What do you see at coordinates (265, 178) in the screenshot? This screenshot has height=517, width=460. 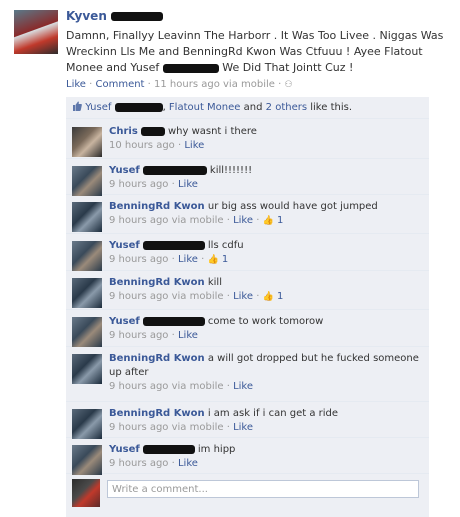 I see `comment-body: Yusef kill!!!!!!! 9 hours ago · Like` at bounding box center [265, 178].